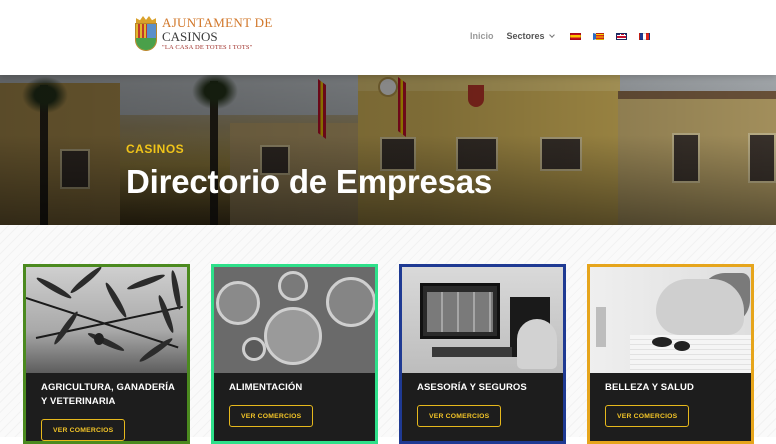  What do you see at coordinates (108, 394) in the screenshot?
I see `sector-card-title: AGRICULTURA, GANADERÍA Y VETERINARIA` at bounding box center [108, 394].